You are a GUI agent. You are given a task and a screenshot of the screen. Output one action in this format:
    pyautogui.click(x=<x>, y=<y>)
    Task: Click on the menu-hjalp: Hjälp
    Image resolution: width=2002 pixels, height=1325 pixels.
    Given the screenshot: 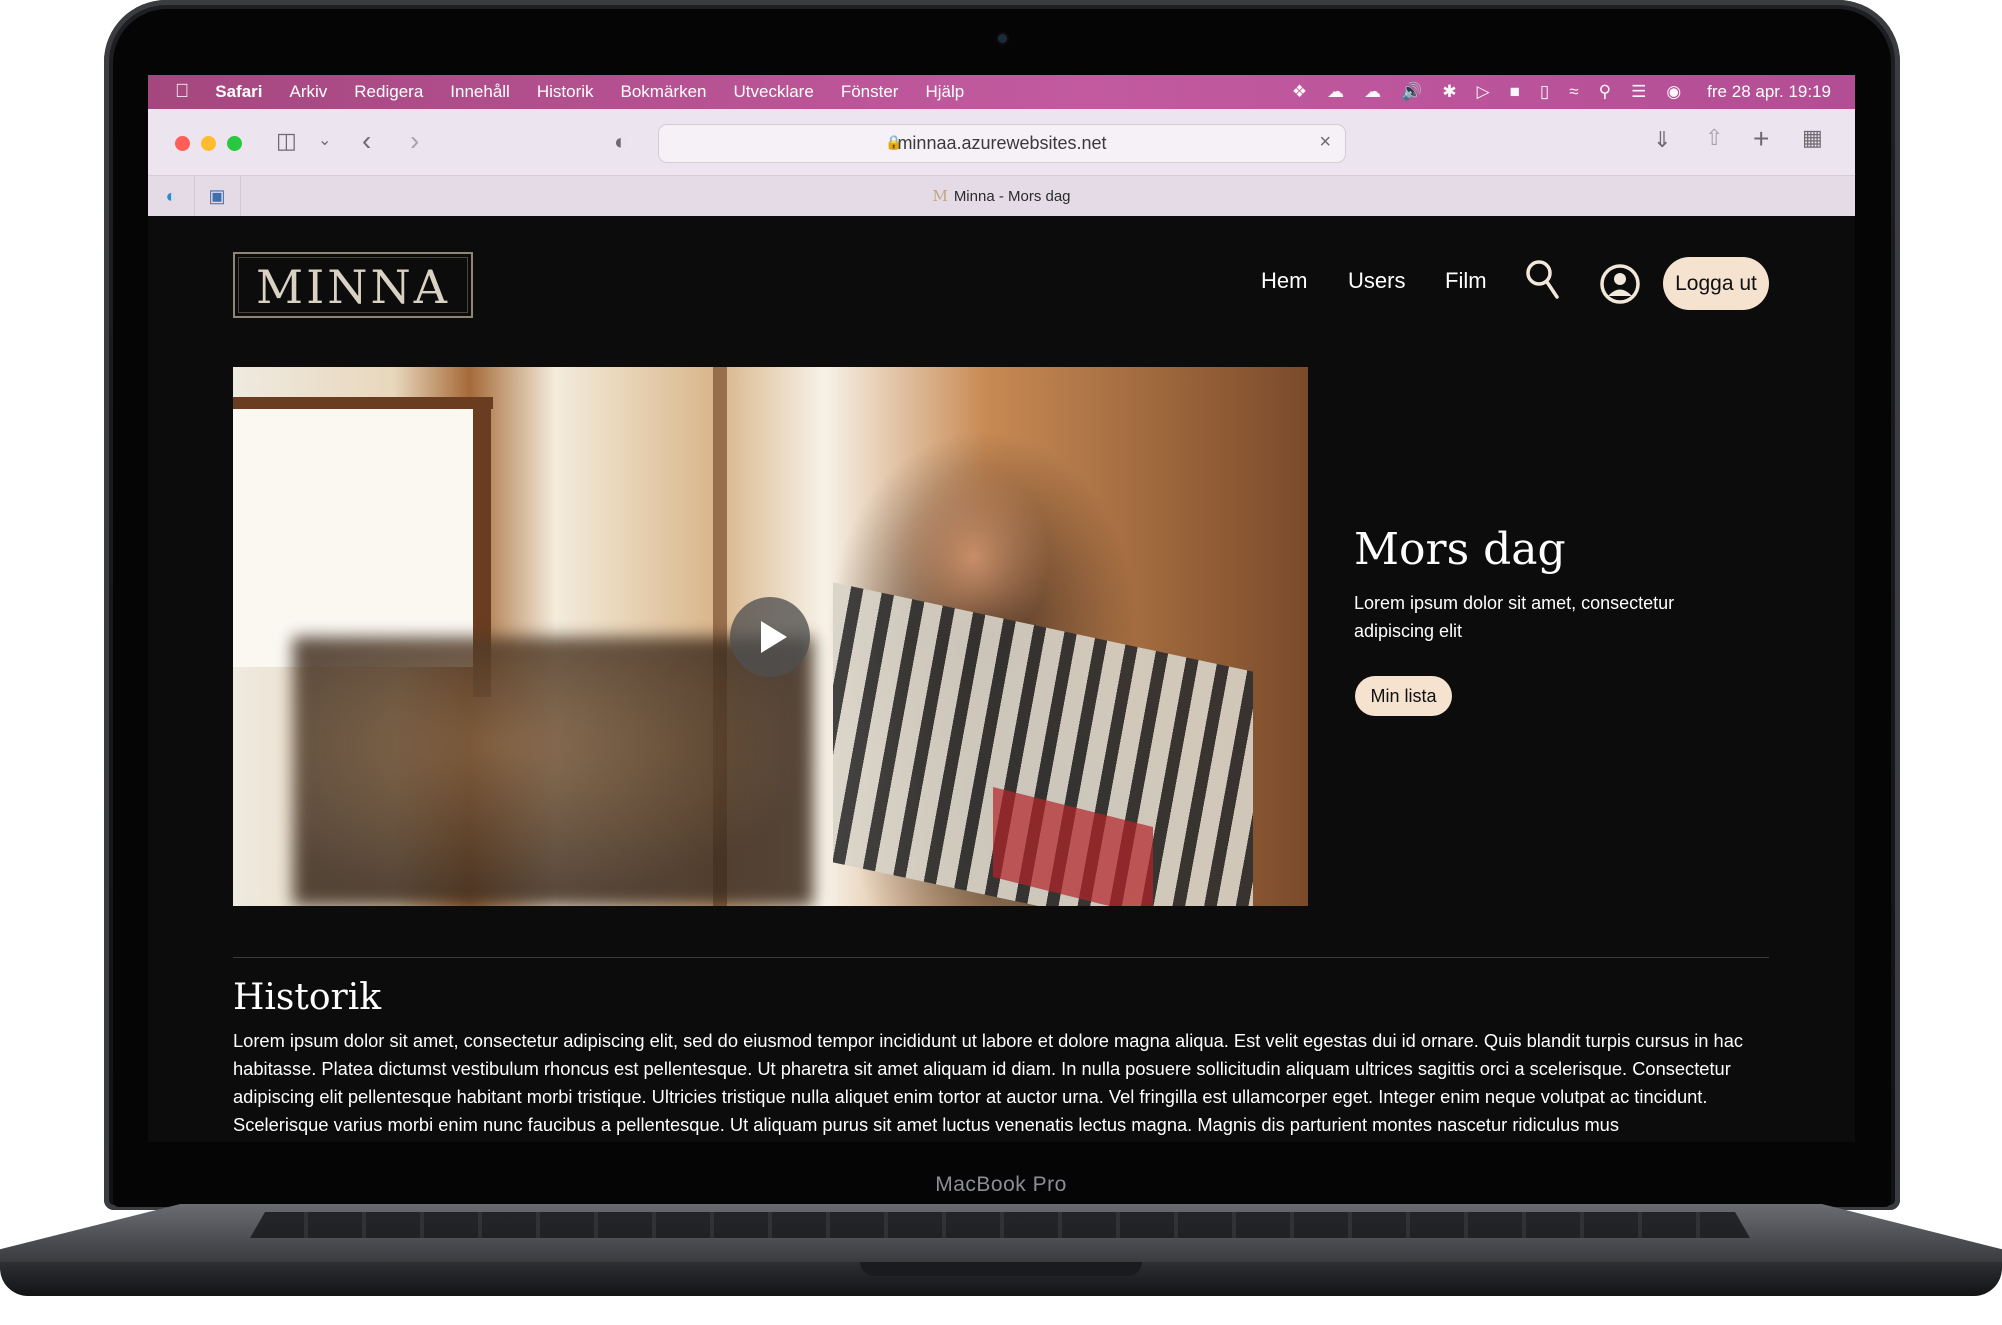 What is the action you would take?
    pyautogui.click(x=944, y=92)
    